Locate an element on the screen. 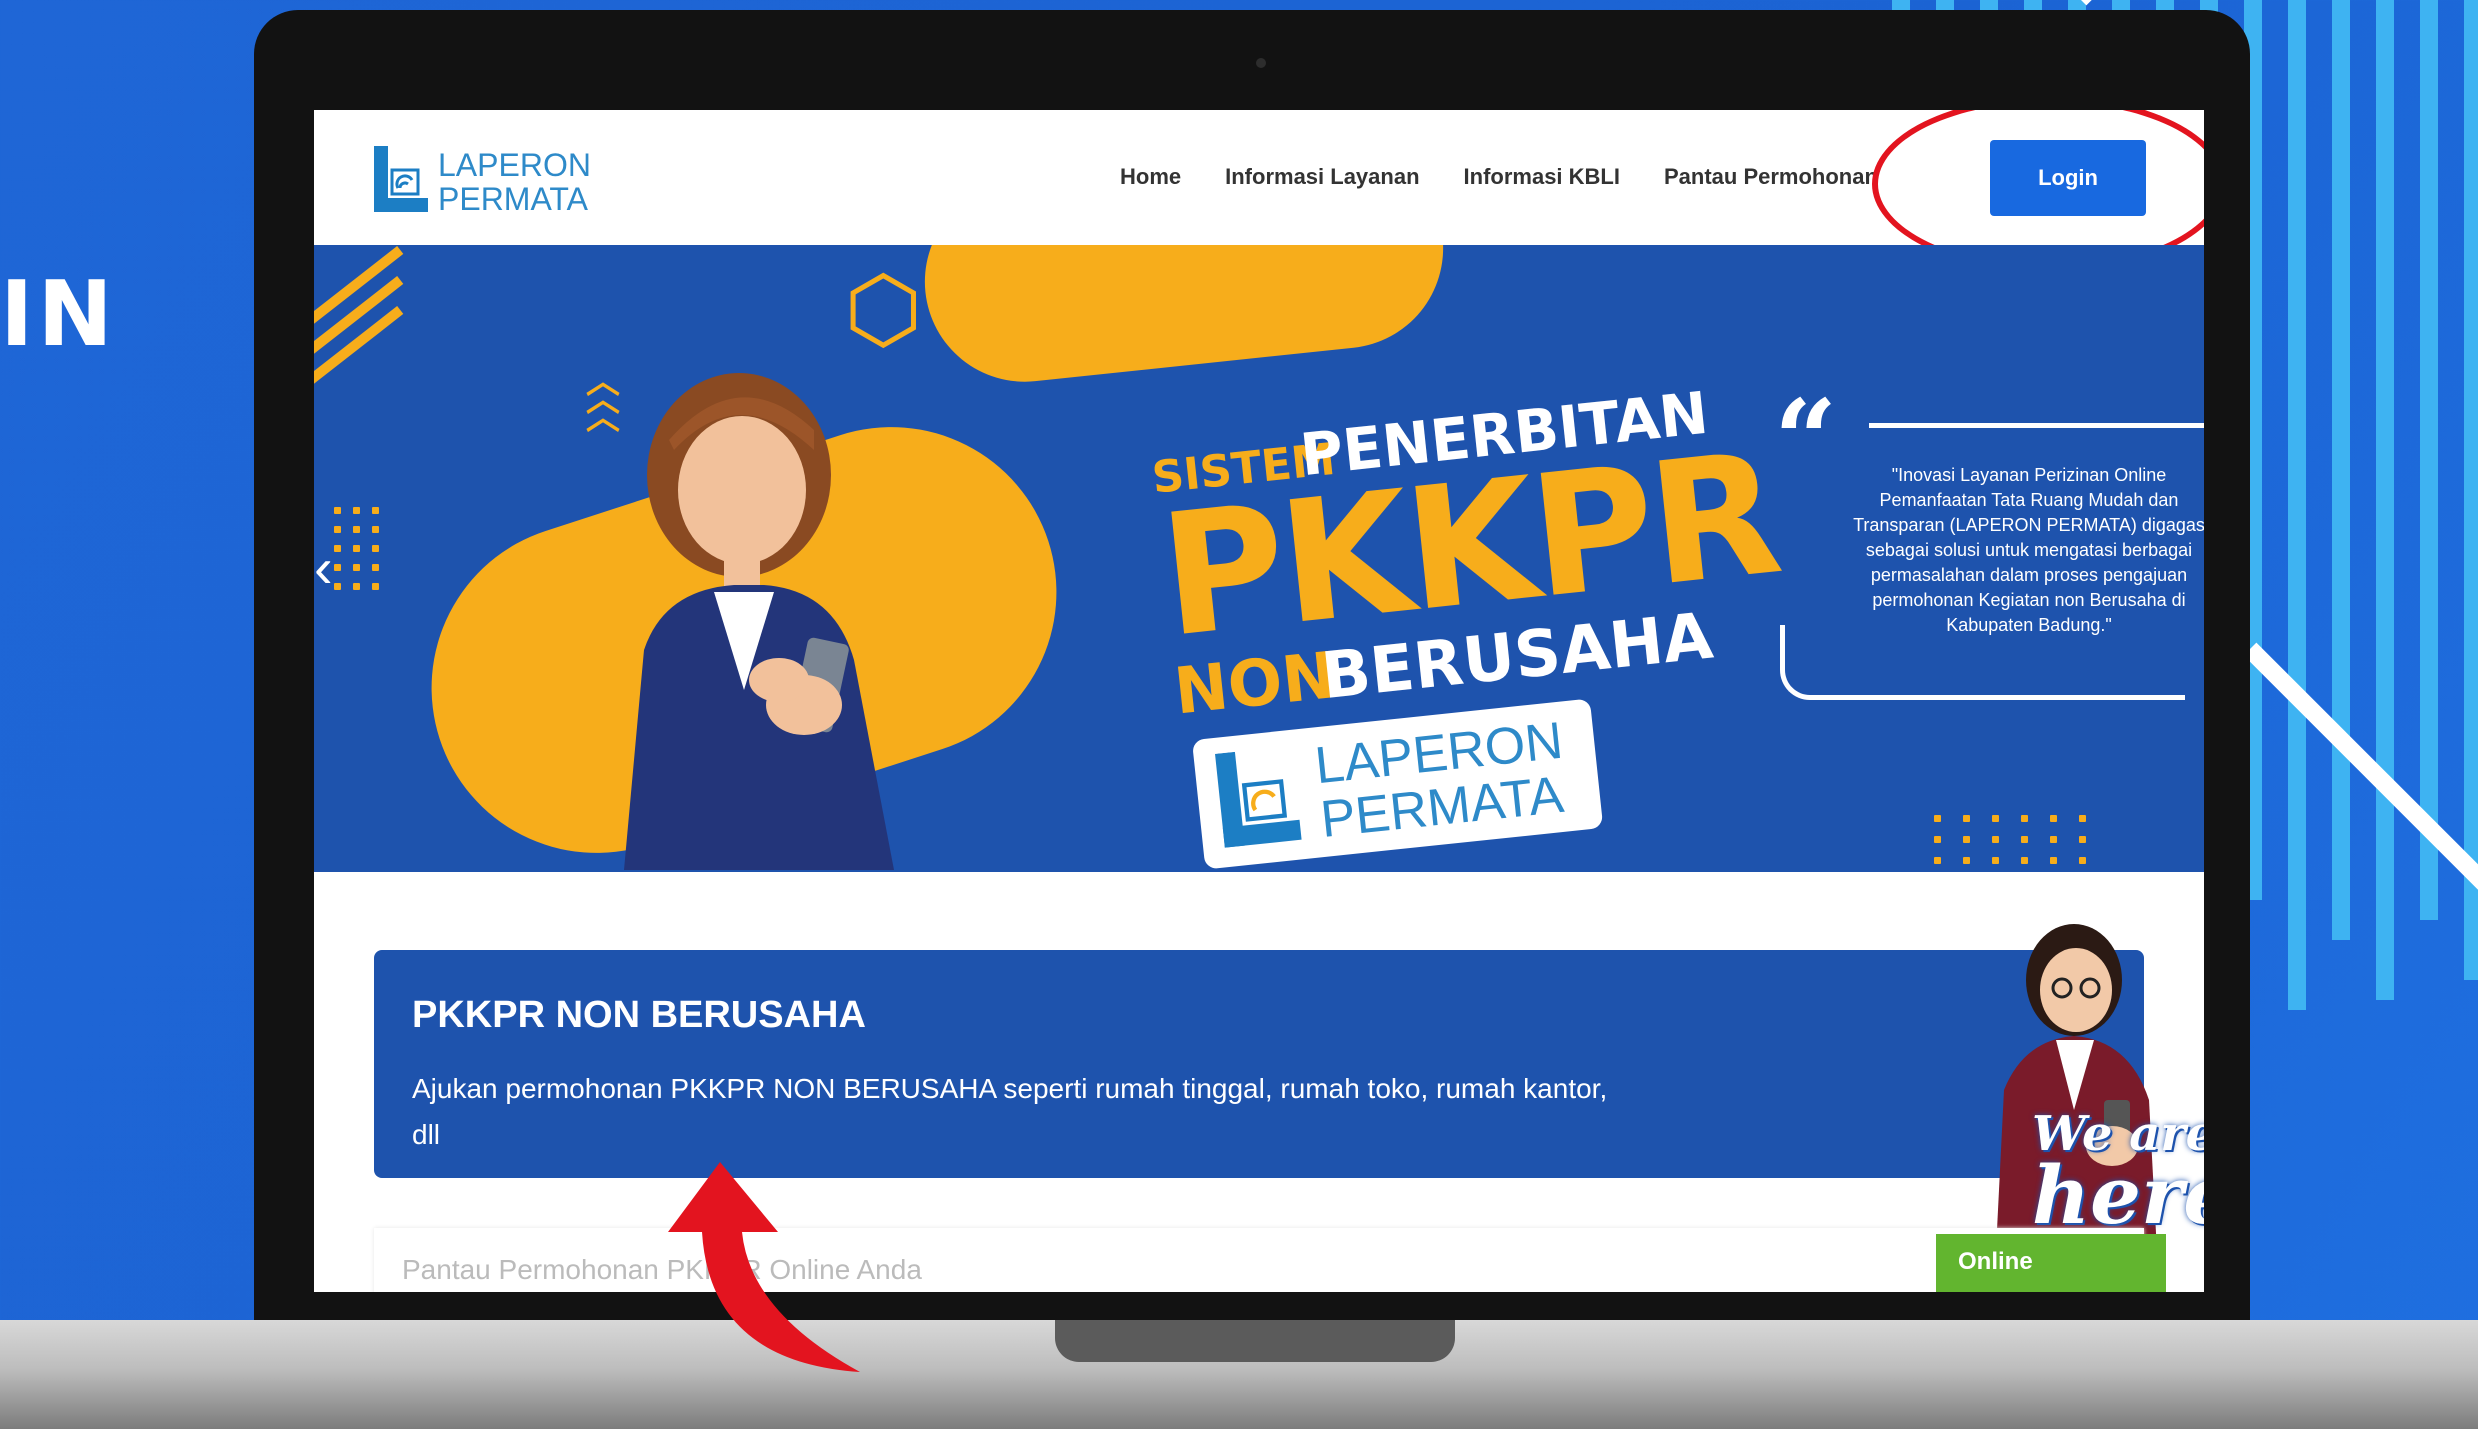  hexagon-icon: ⬡ is located at coordinates (883, 310).